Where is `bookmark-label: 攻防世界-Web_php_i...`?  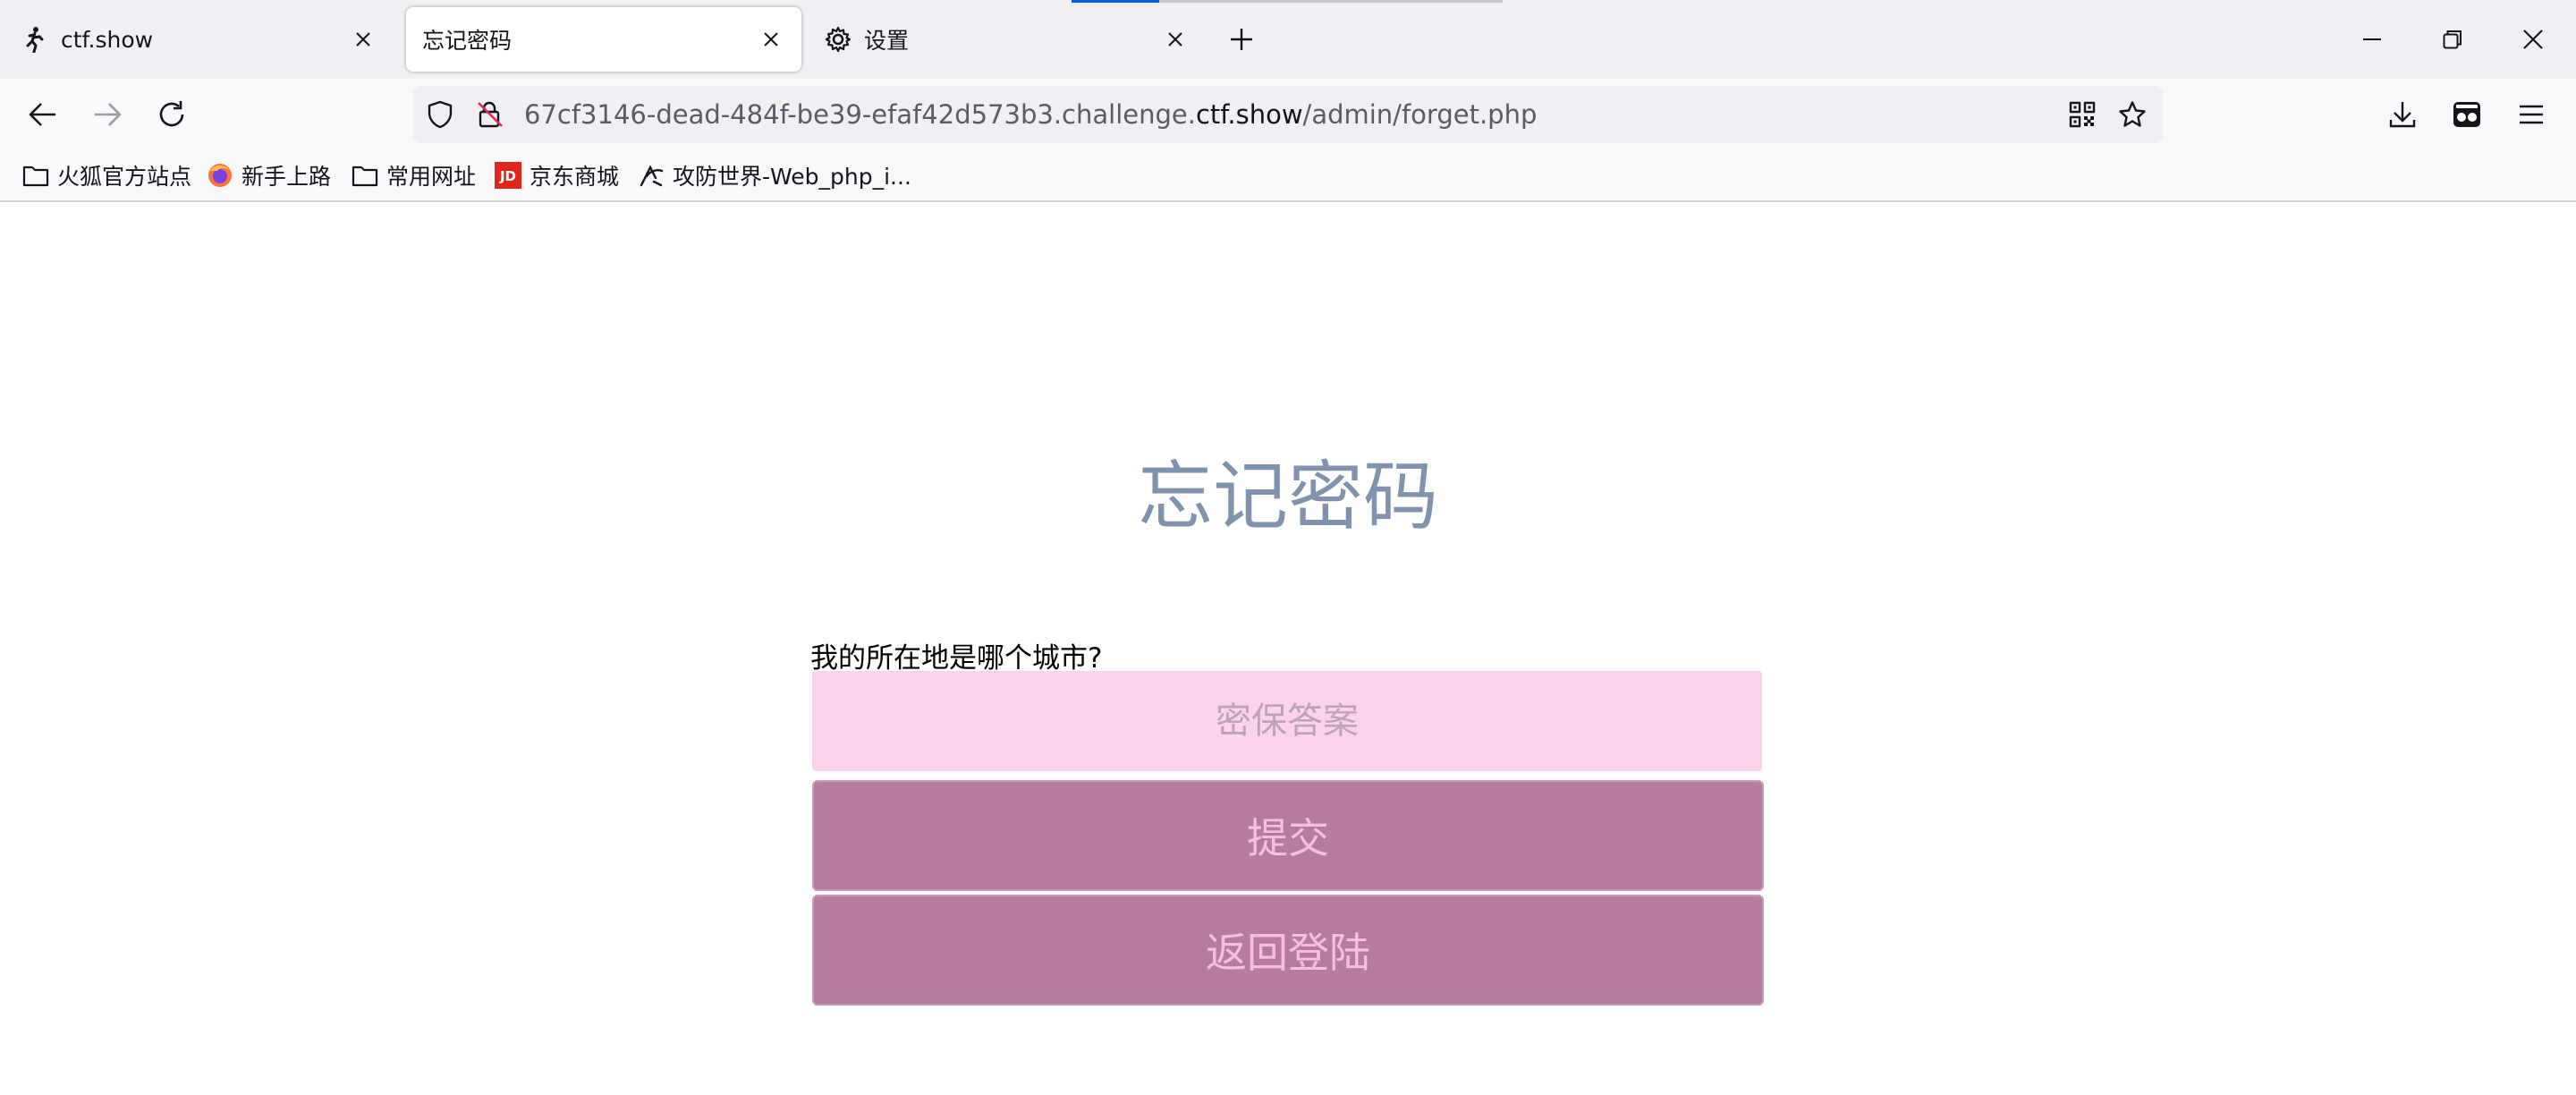
bookmark-label: 攻防世界-Web_php_i... is located at coordinates (792, 177).